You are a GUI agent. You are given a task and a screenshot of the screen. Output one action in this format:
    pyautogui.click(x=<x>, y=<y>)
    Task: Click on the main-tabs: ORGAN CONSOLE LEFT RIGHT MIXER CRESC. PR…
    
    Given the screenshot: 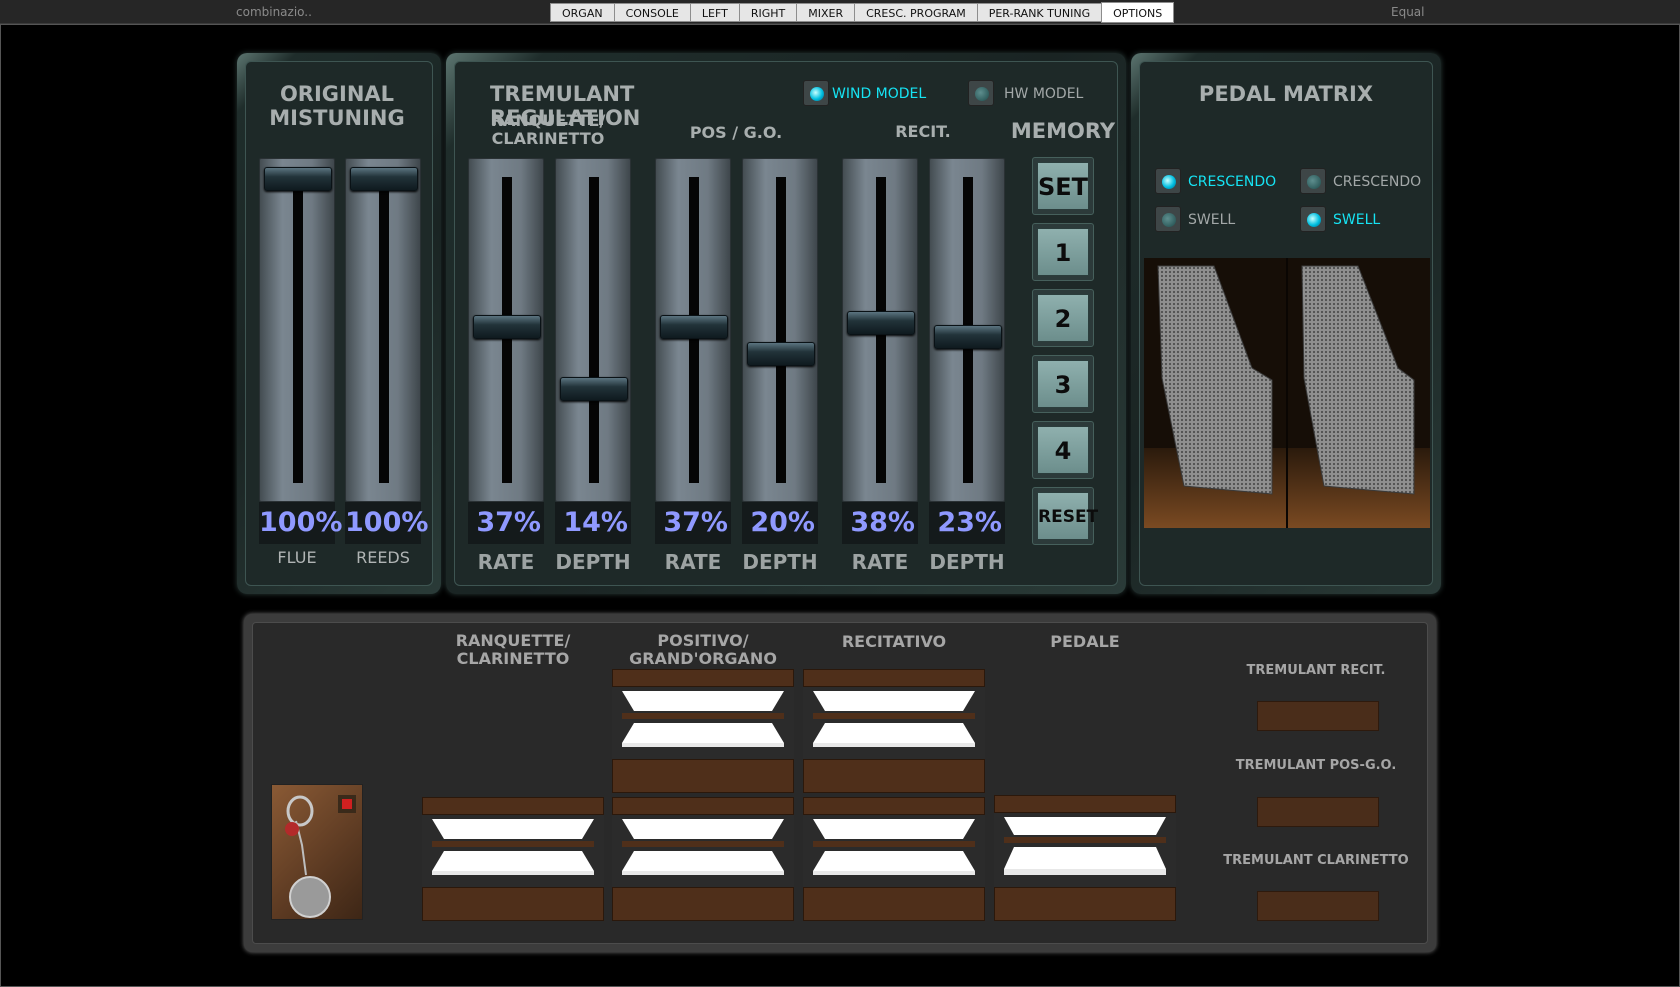 What is the action you would take?
    pyautogui.click(x=862, y=12)
    